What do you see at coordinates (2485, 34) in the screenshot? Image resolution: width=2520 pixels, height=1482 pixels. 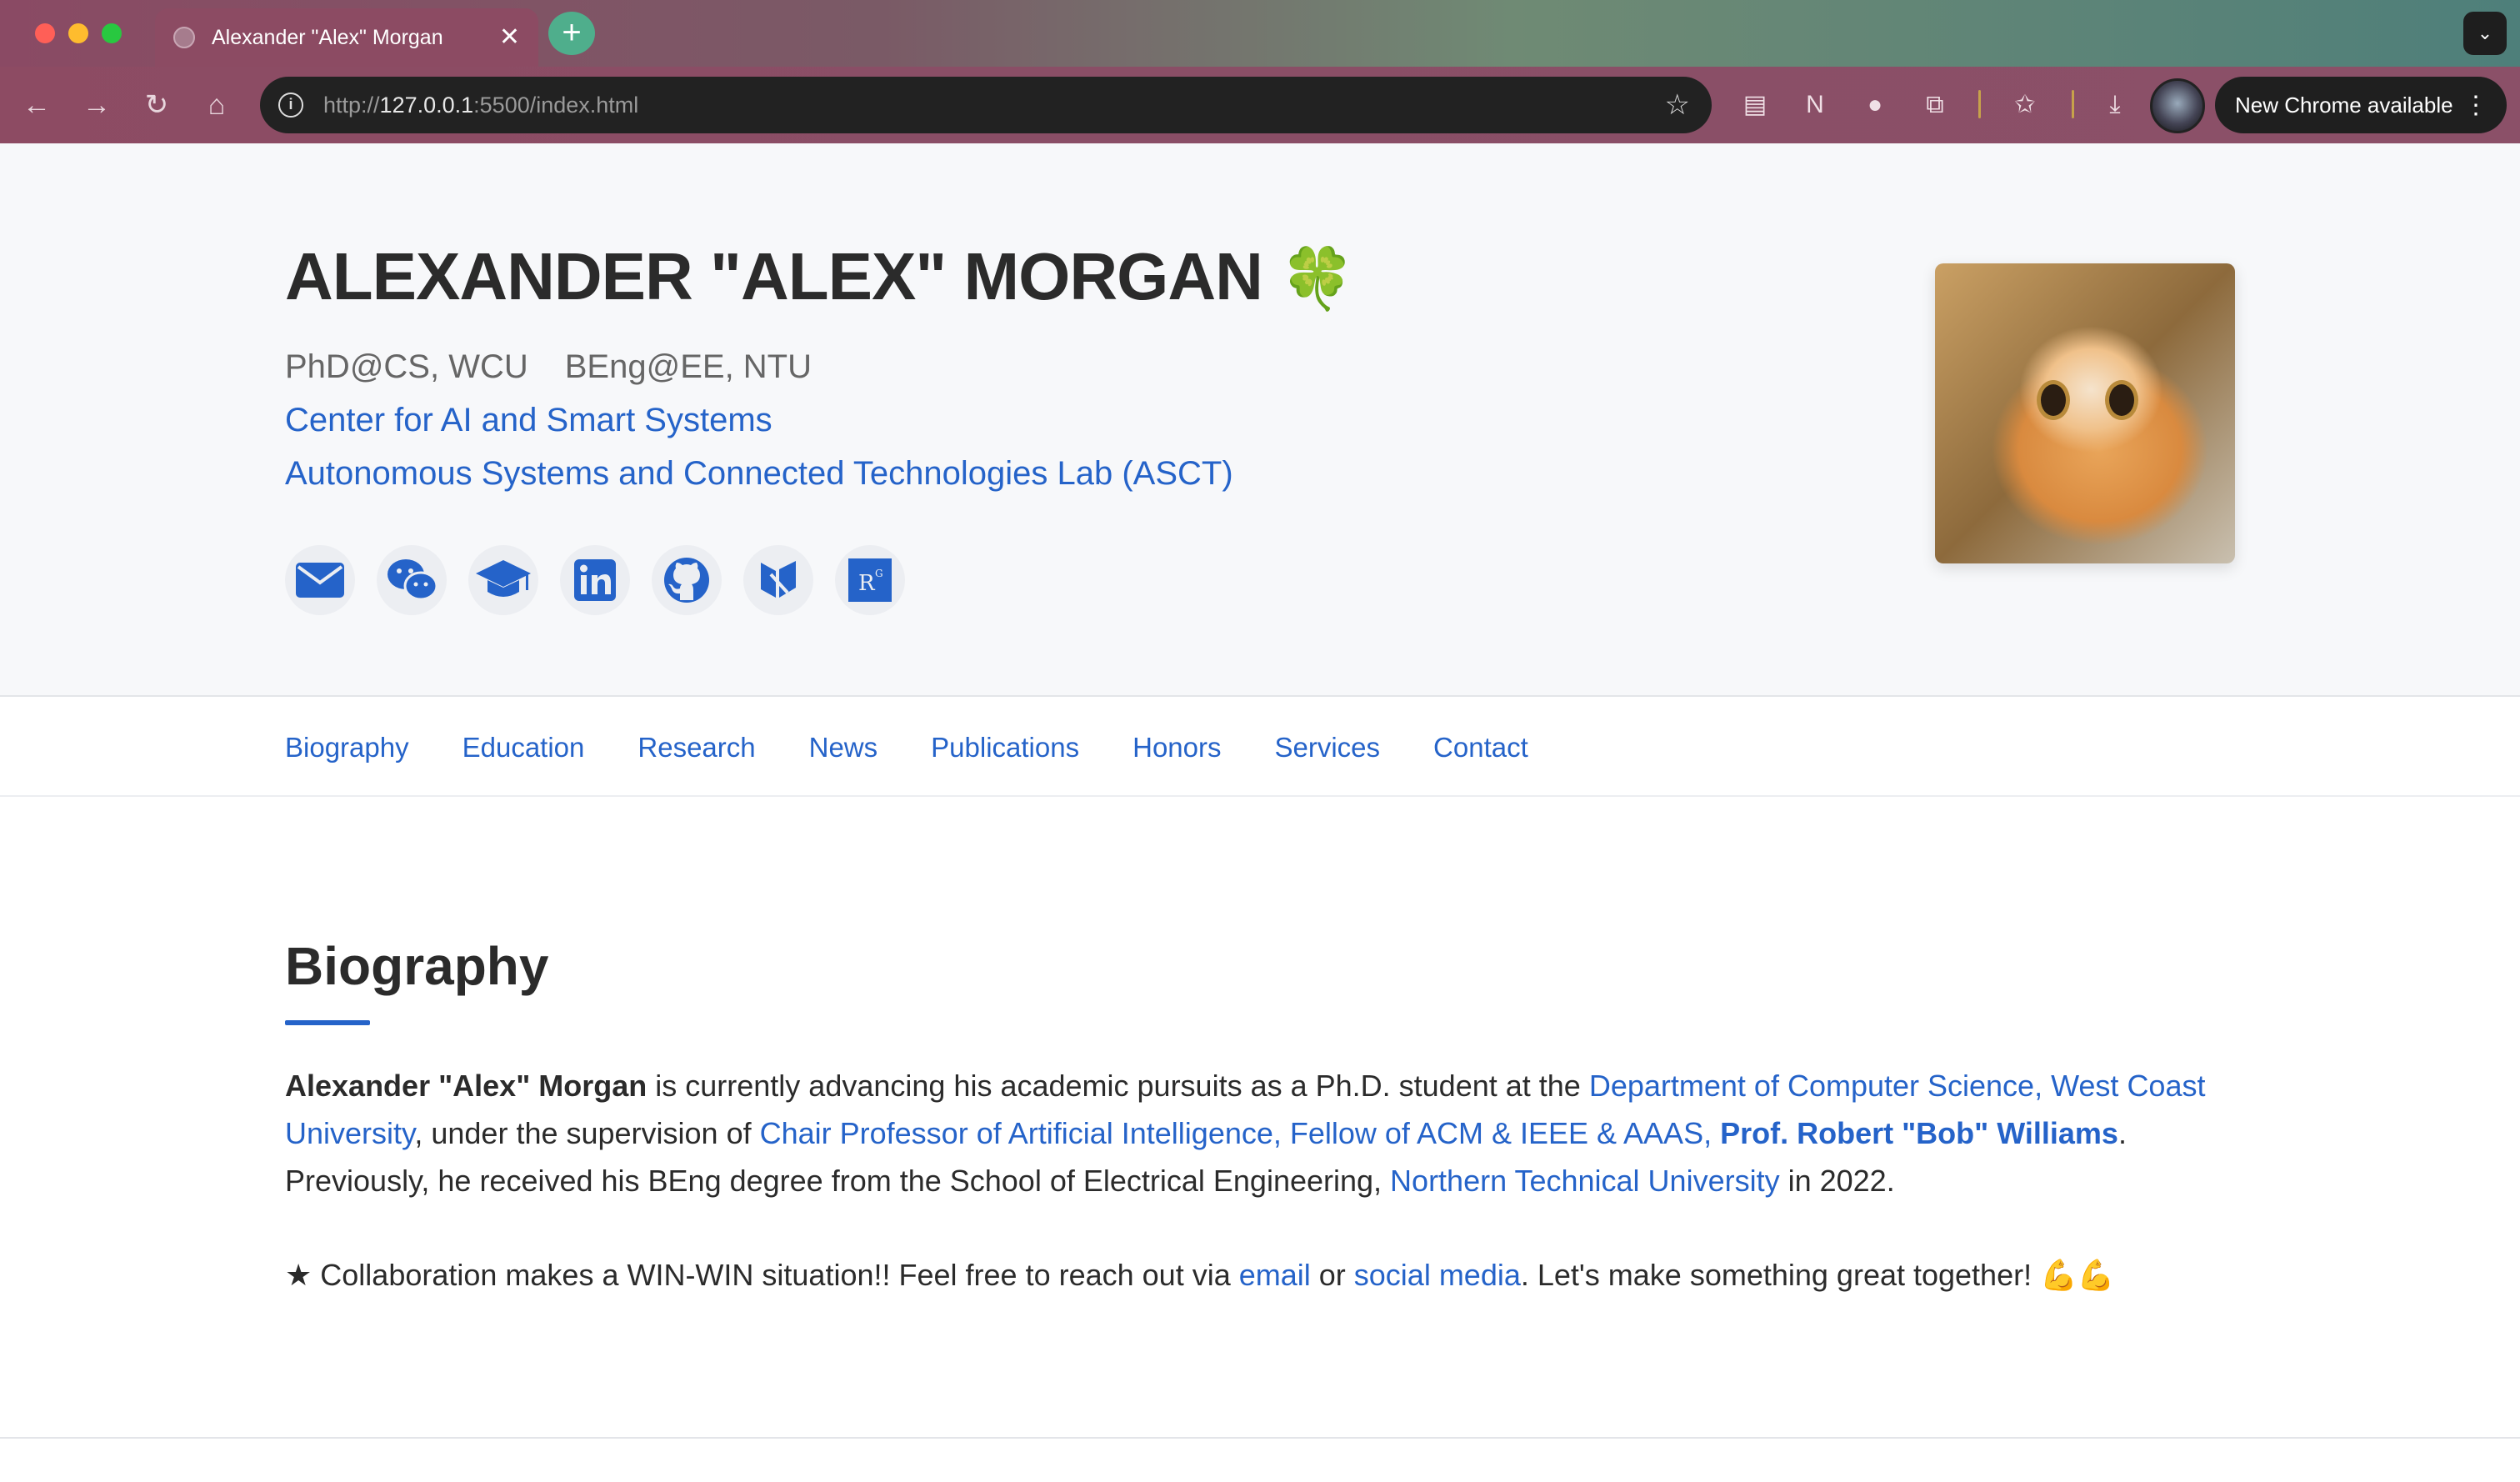 I see `tab-search-button: ⌄` at bounding box center [2485, 34].